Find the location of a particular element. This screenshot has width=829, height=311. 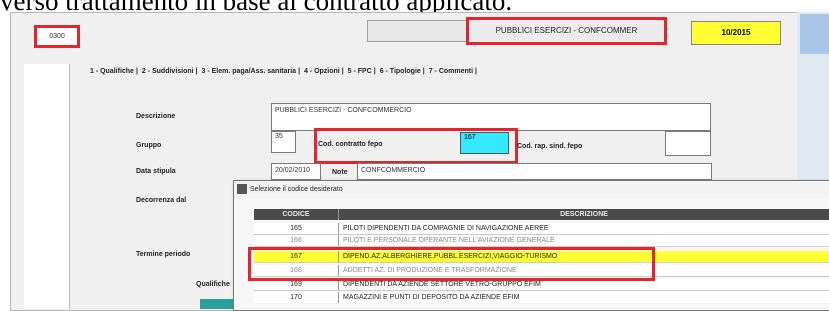

selected-row-highlight is located at coordinates (451, 264).